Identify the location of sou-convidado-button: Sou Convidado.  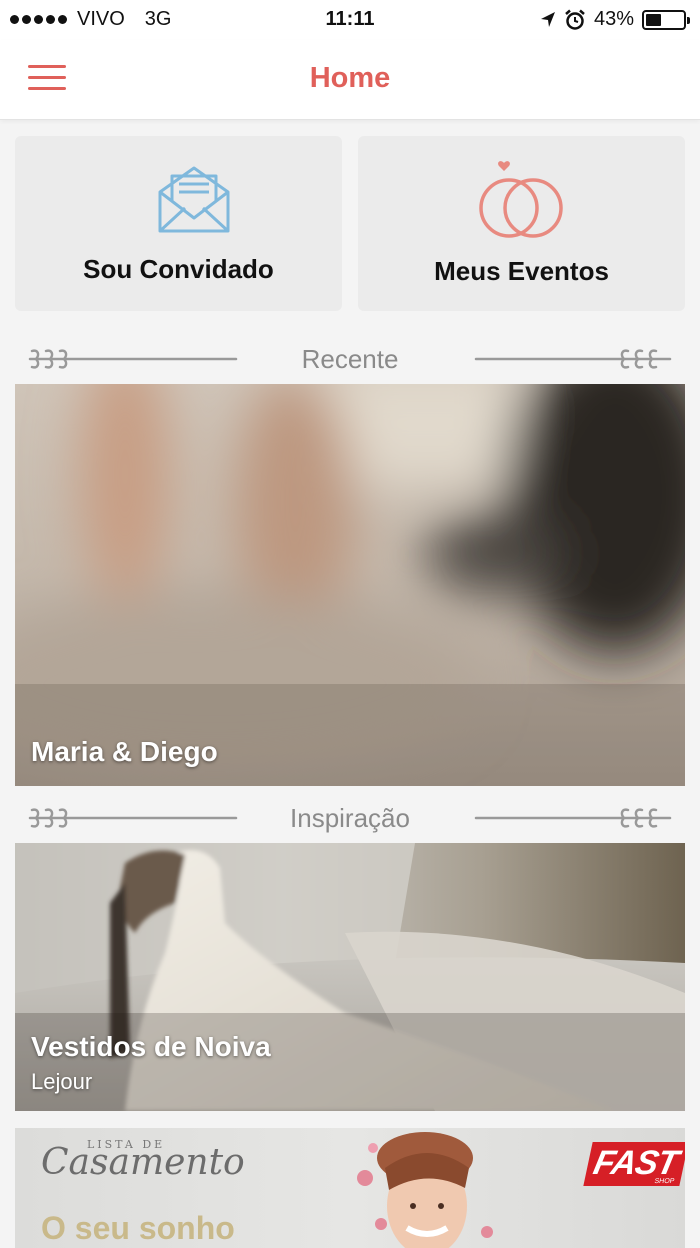
(178, 223).